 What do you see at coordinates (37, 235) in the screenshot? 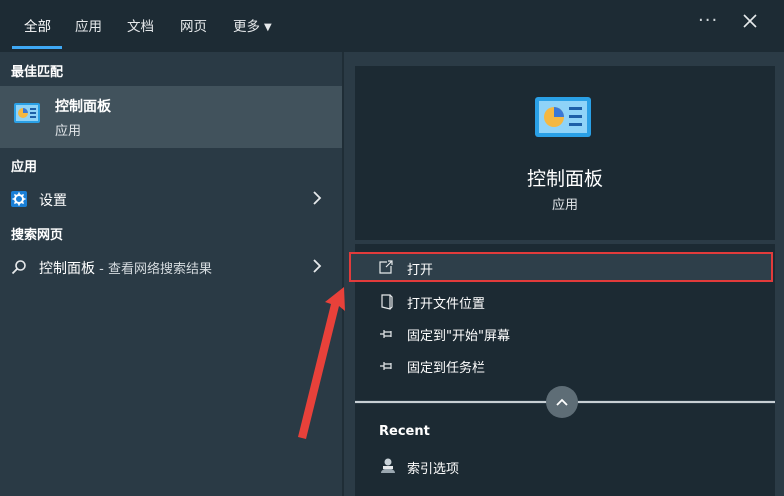
I see `web-search-header: 搜索网页` at bounding box center [37, 235].